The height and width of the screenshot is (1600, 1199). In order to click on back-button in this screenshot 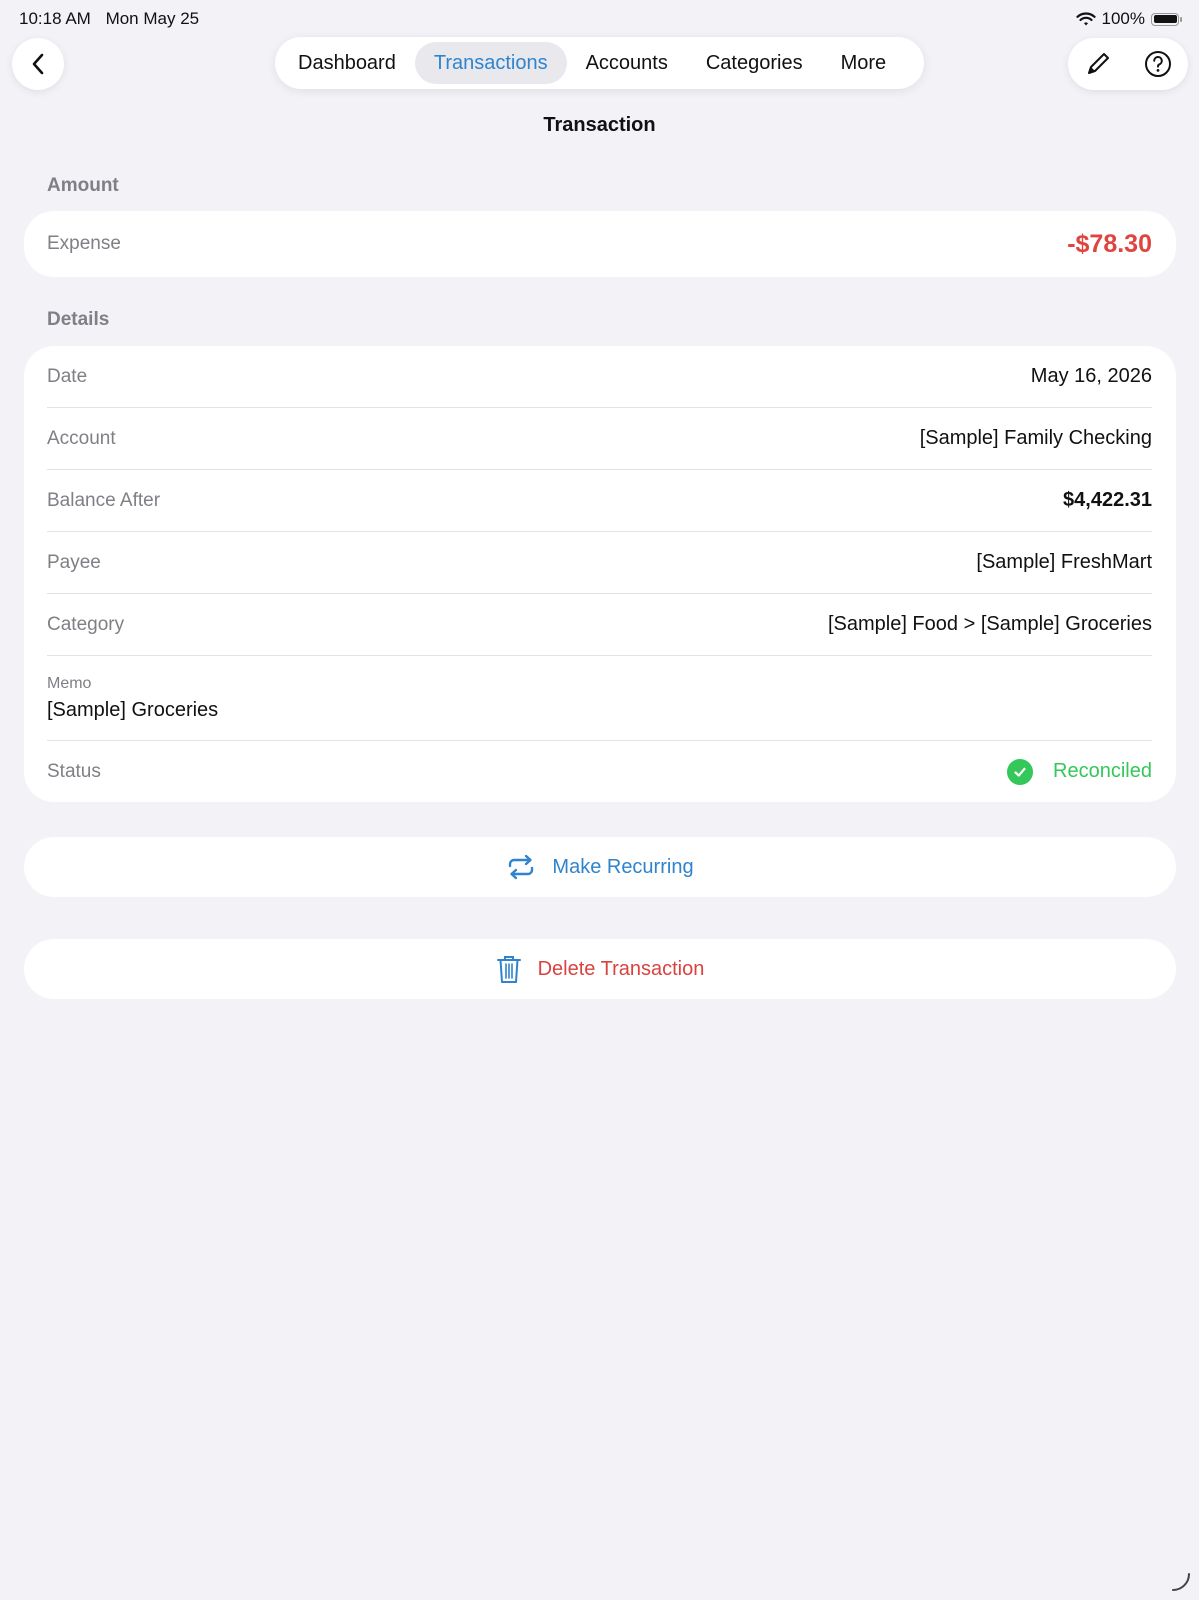, I will do `click(38, 64)`.